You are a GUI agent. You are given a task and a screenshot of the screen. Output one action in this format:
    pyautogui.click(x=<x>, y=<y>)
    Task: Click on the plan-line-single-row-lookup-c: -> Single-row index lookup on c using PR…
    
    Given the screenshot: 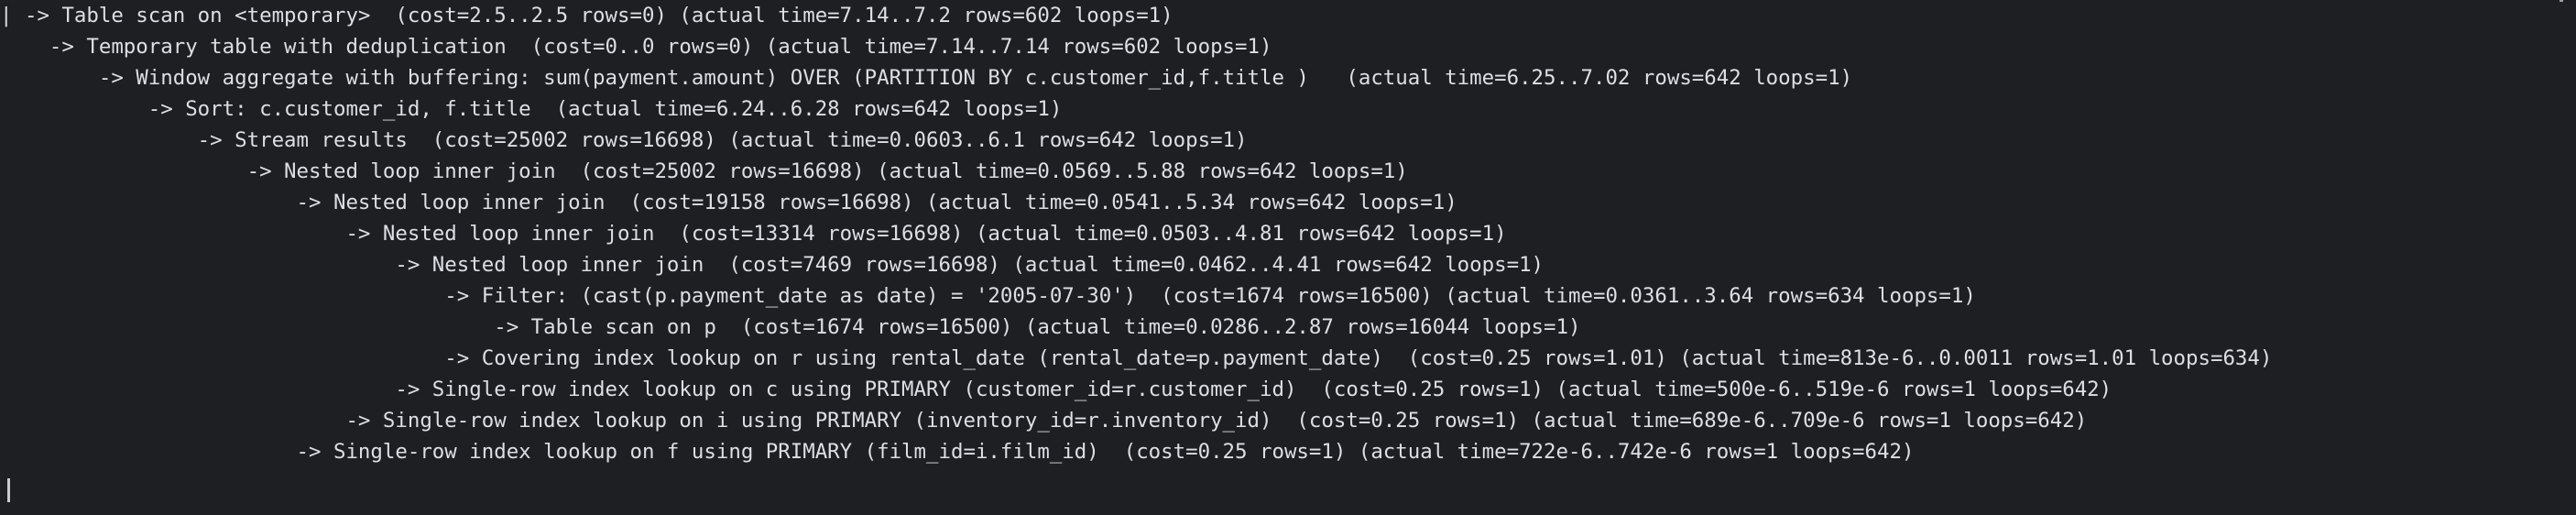 What is the action you would take?
    pyautogui.click(x=1056, y=389)
    